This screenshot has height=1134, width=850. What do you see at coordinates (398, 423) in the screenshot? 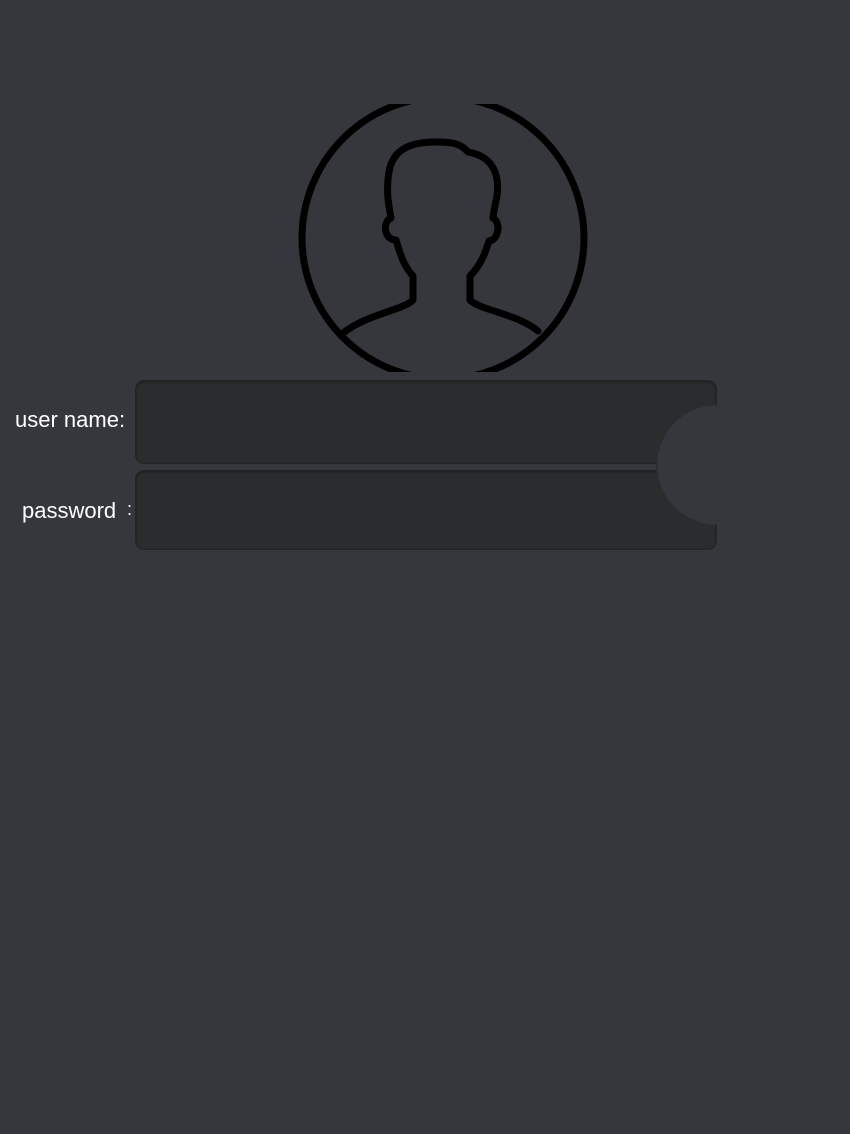
I see `username-input` at bounding box center [398, 423].